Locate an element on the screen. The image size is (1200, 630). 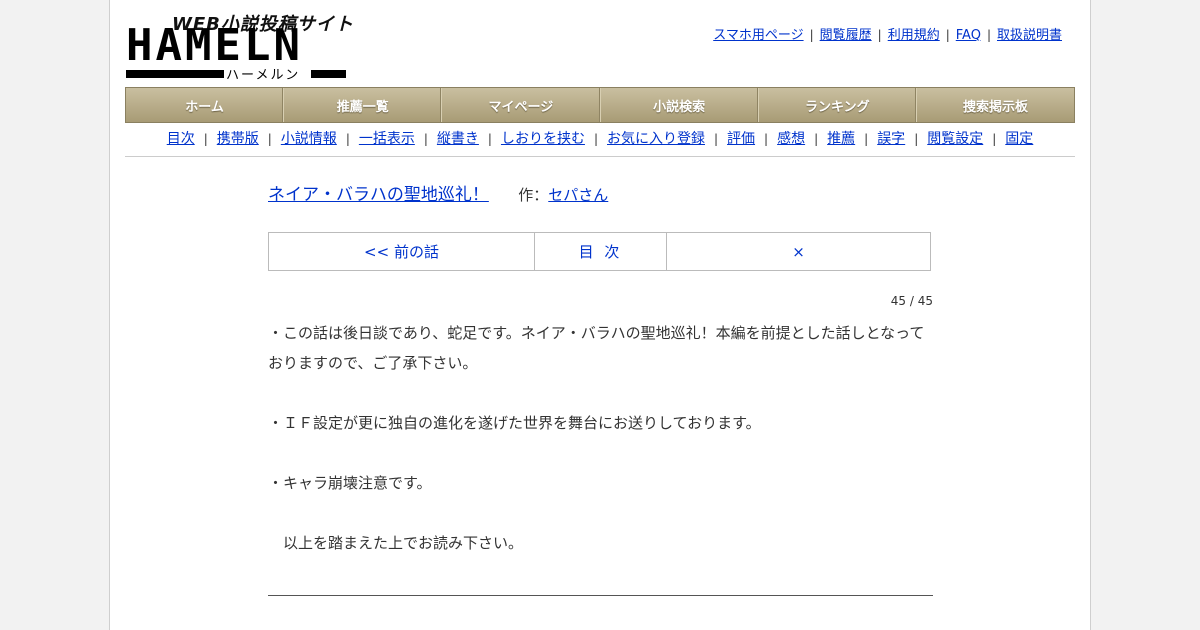
toc-button: 目 次 is located at coordinates (601, 251).